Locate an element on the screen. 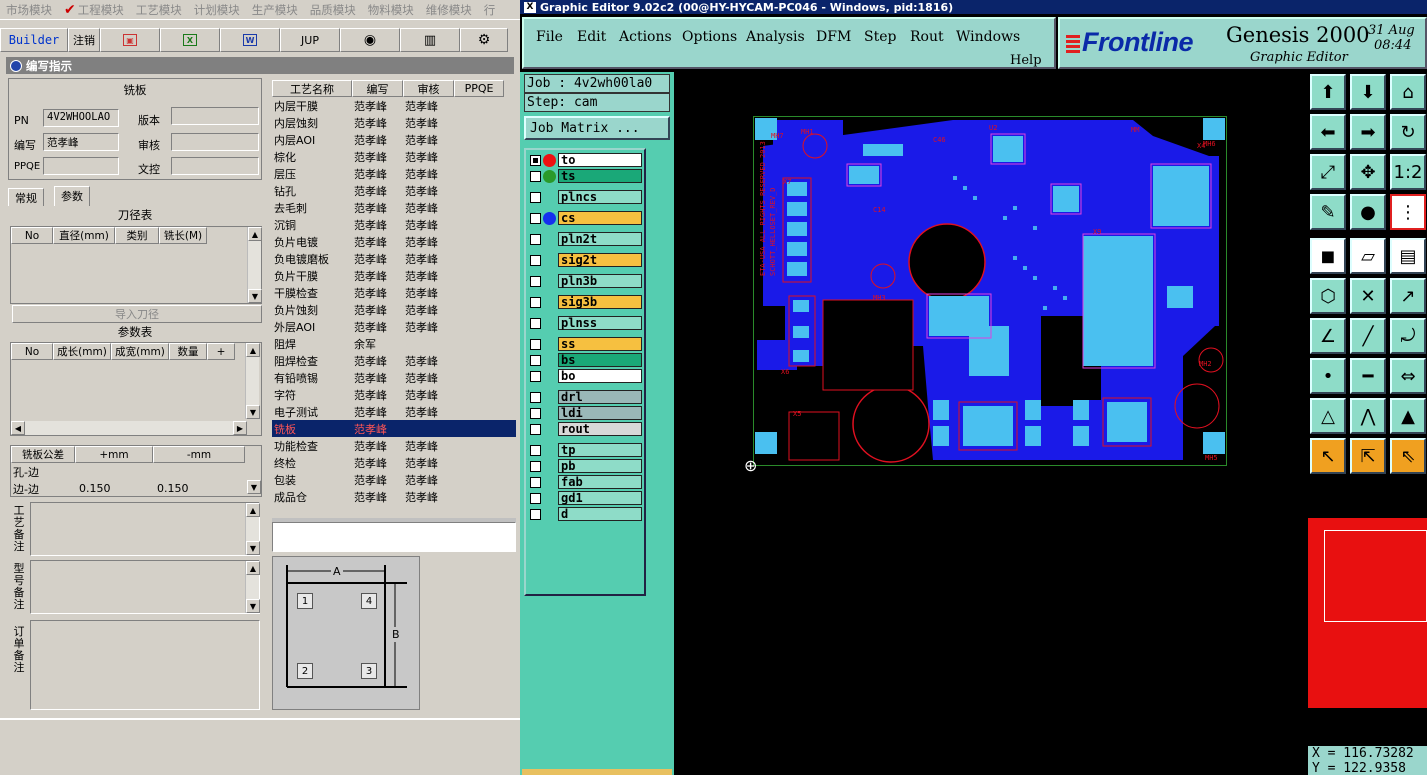 This screenshot has width=1427, height=775. order-note-field is located at coordinates (145, 665).